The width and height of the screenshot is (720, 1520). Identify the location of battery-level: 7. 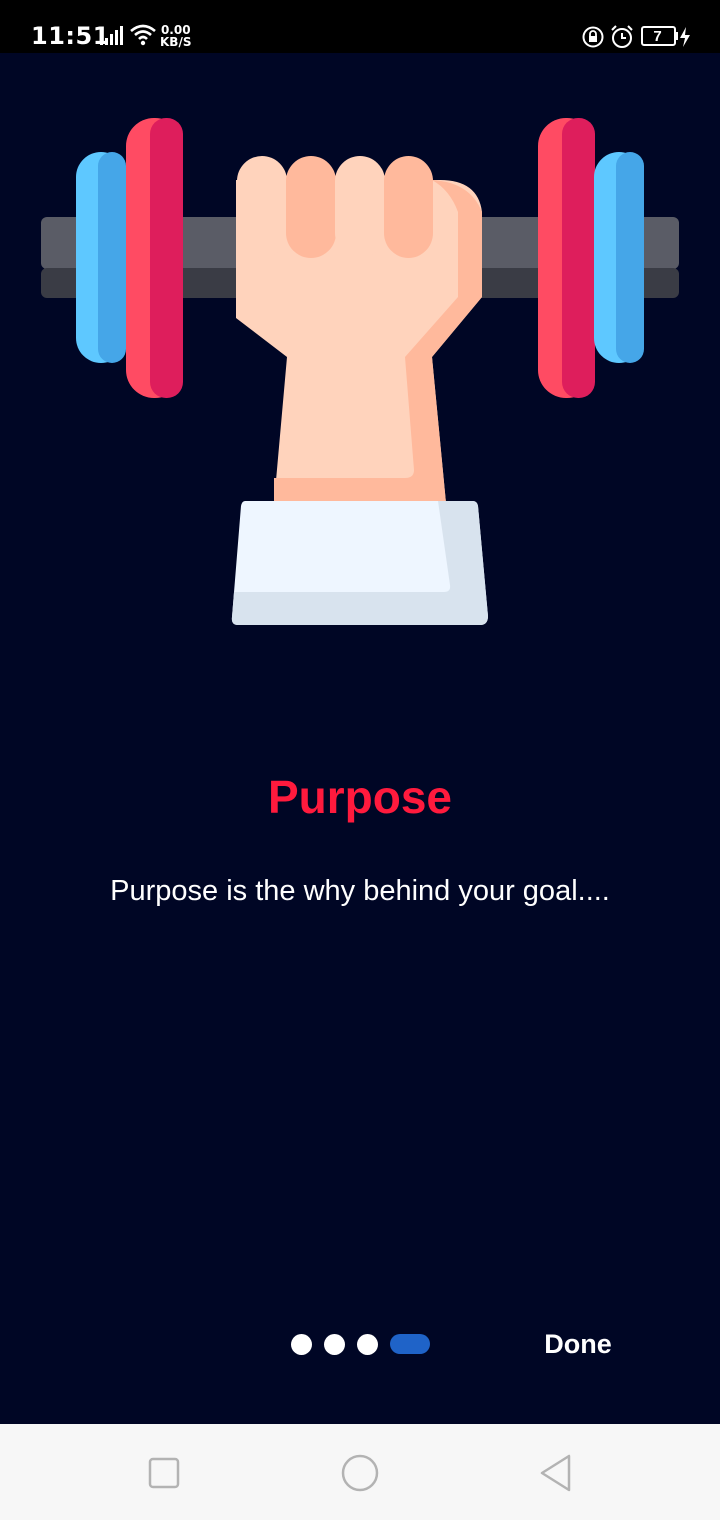
(657, 36).